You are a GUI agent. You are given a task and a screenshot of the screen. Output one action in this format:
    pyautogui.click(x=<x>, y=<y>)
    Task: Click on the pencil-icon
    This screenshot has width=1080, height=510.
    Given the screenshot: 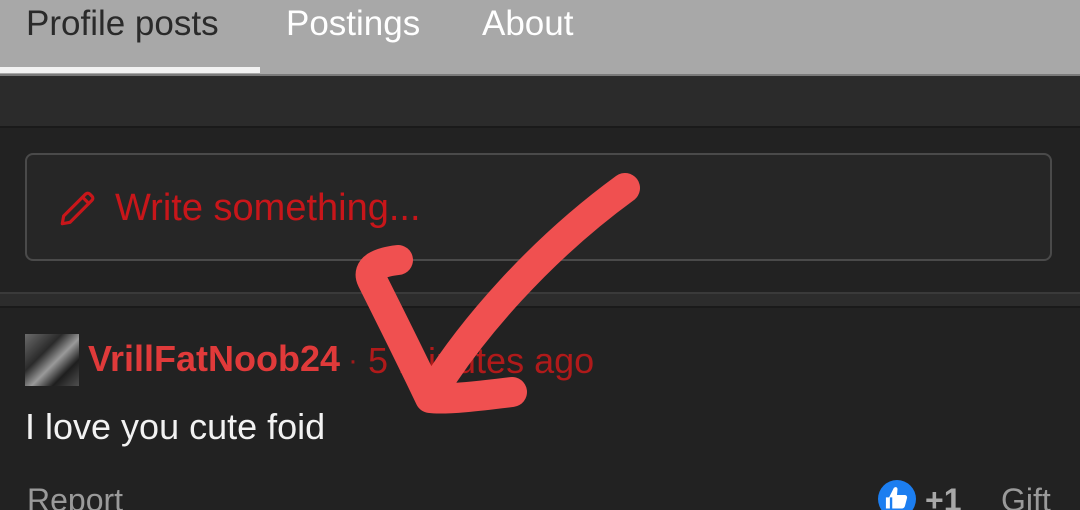 What is the action you would take?
    pyautogui.click(x=77, y=208)
    